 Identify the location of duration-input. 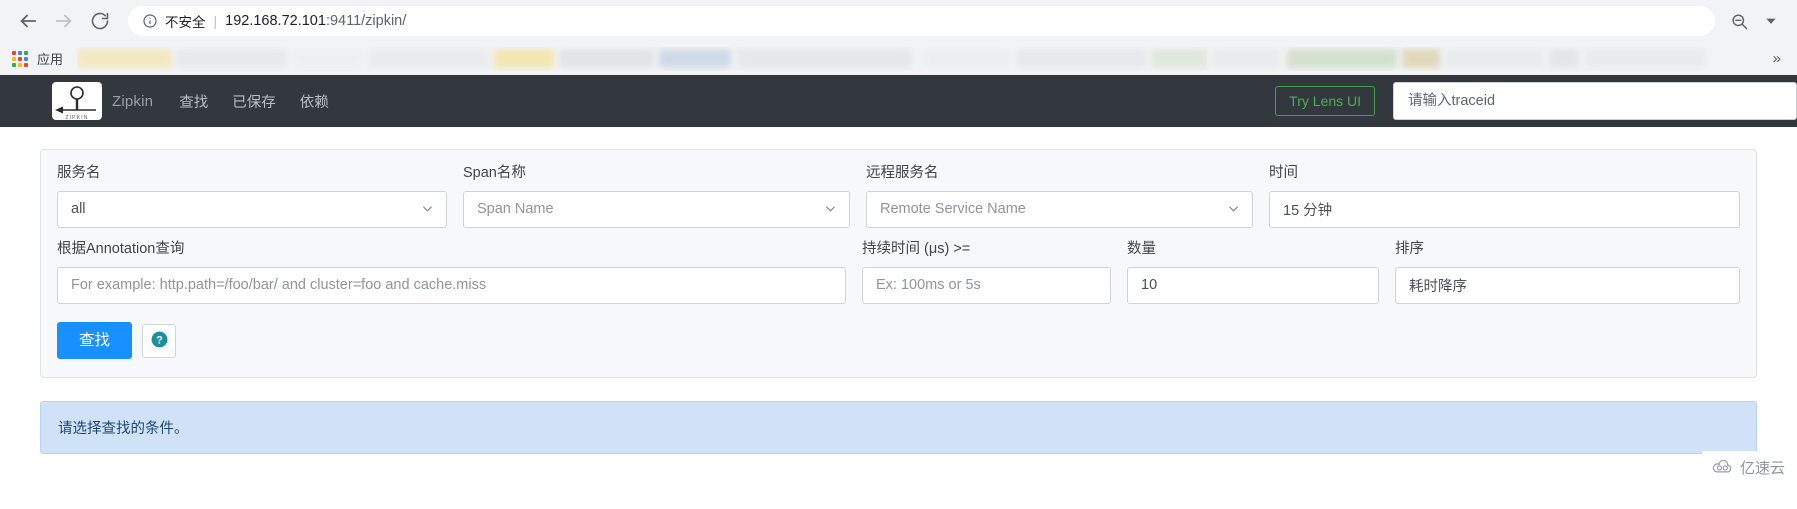
(986, 285).